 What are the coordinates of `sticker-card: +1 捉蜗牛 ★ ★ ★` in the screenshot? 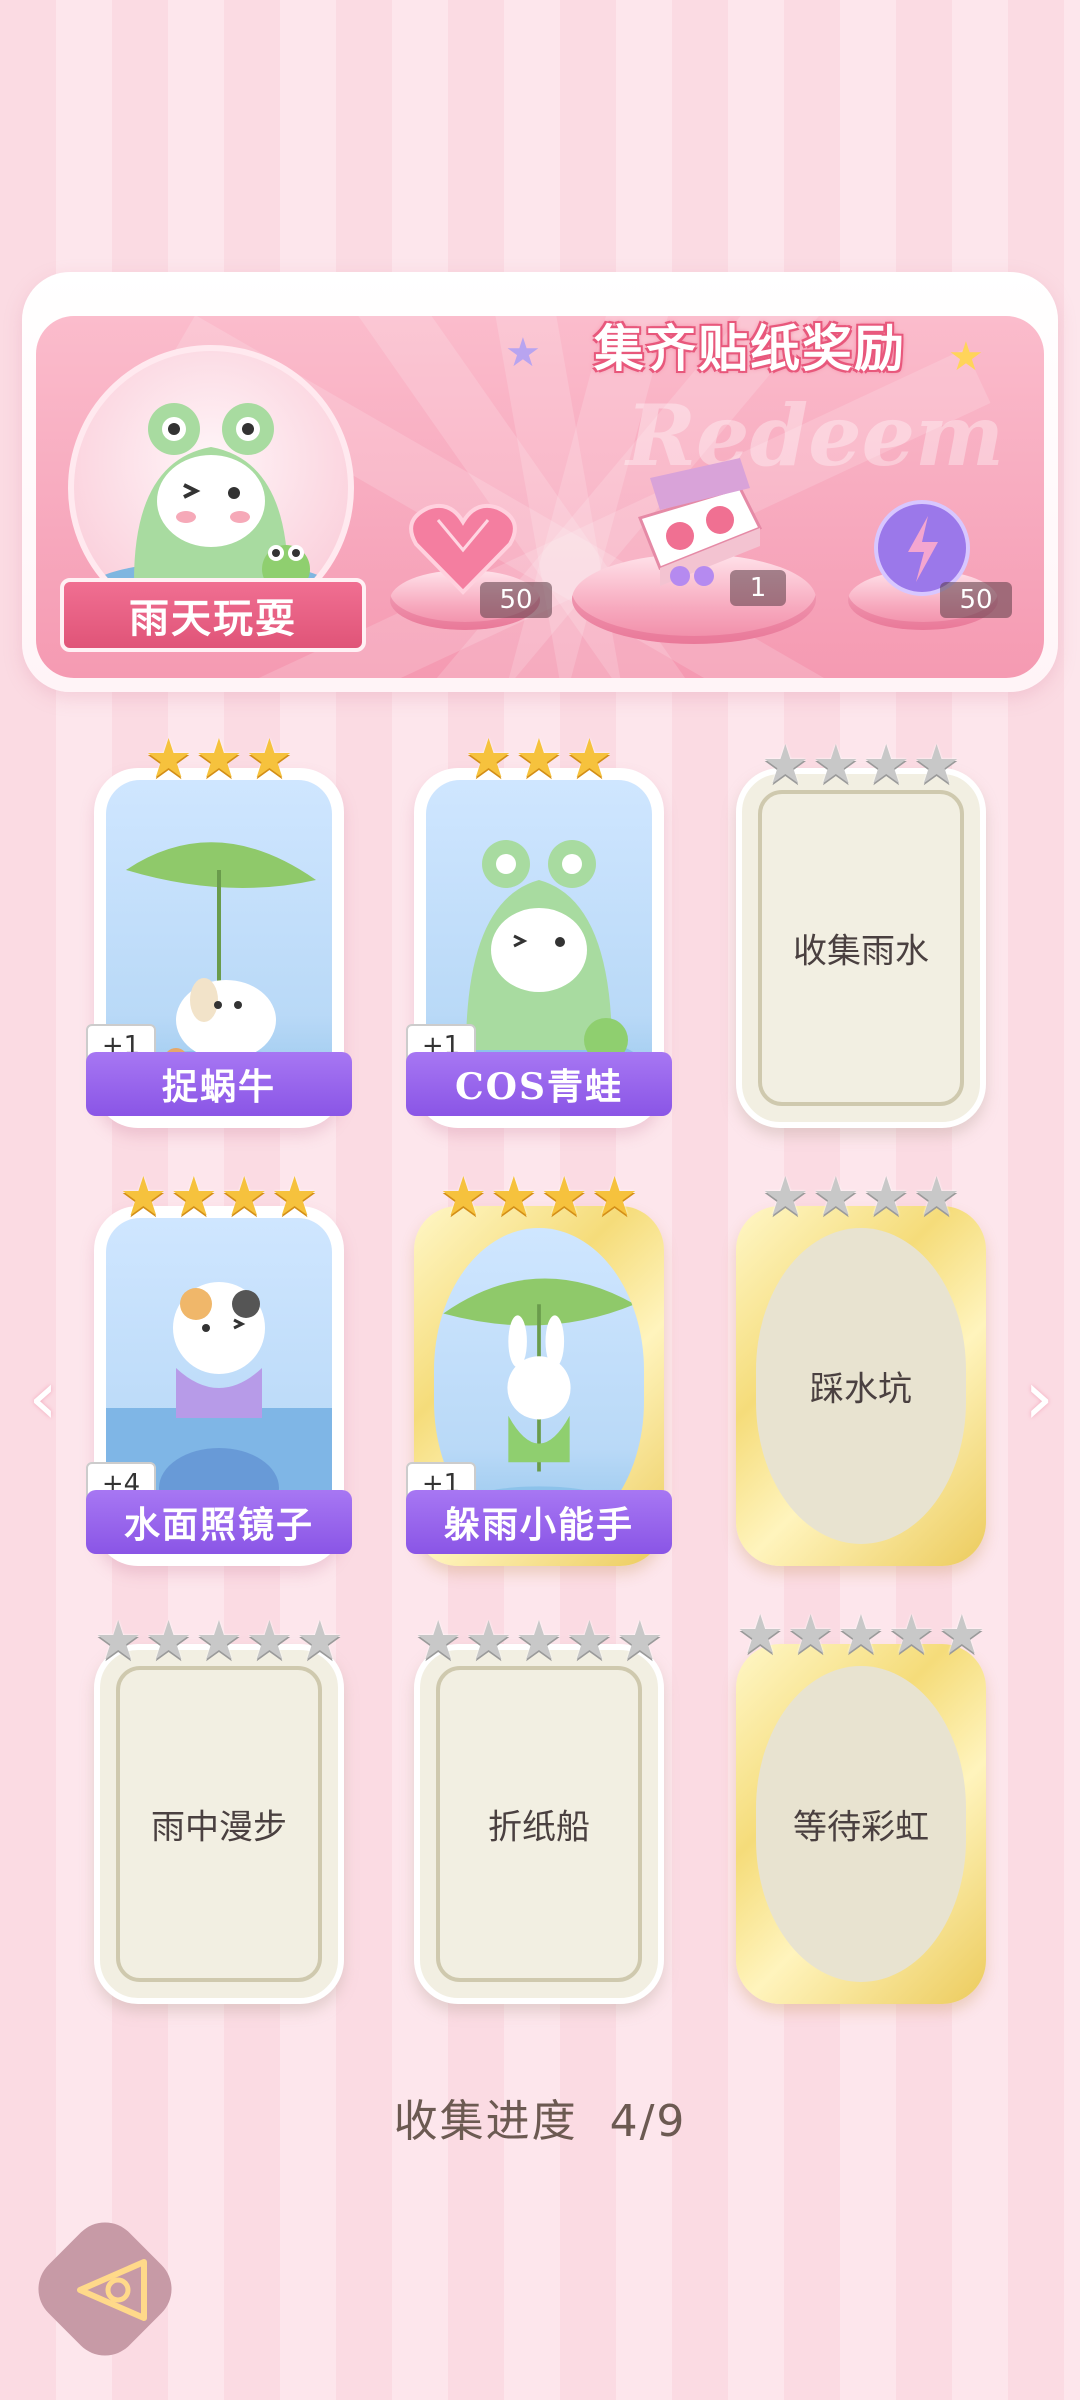 It's located at (219, 930).